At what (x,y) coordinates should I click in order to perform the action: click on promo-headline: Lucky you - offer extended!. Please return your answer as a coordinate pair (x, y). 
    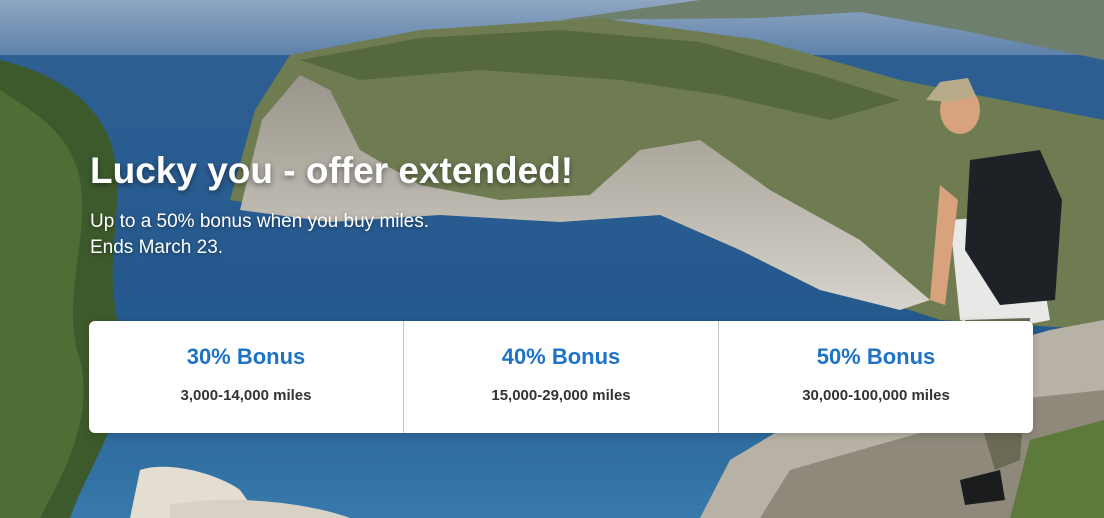
    Looking at the image, I should click on (332, 170).